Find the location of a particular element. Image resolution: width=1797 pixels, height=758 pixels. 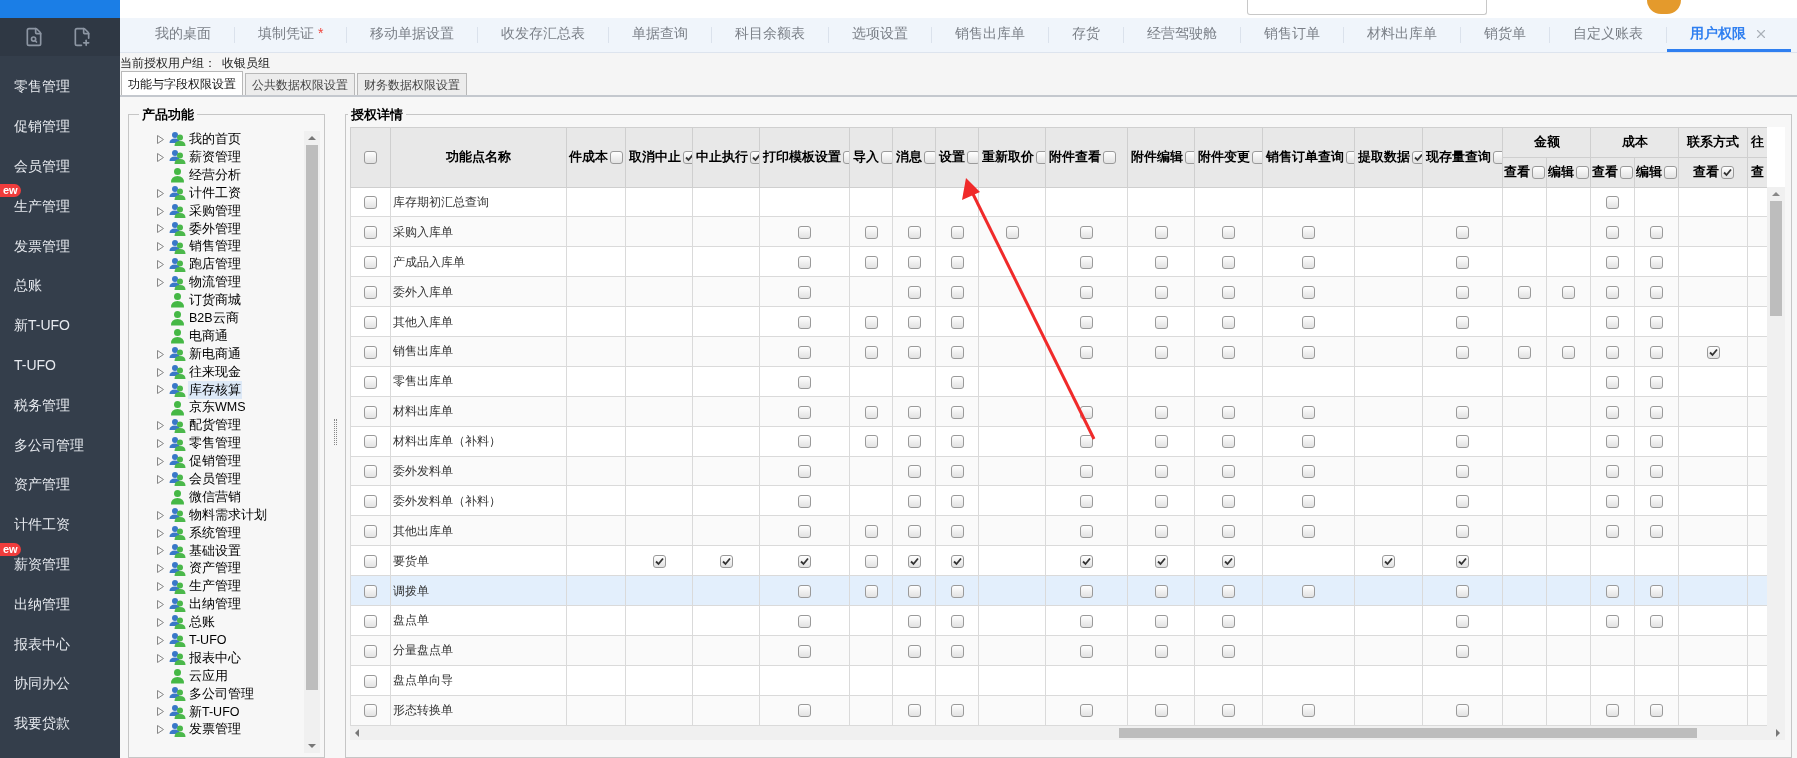

tab: 经营驾驶舱 is located at coordinates (1182, 35).